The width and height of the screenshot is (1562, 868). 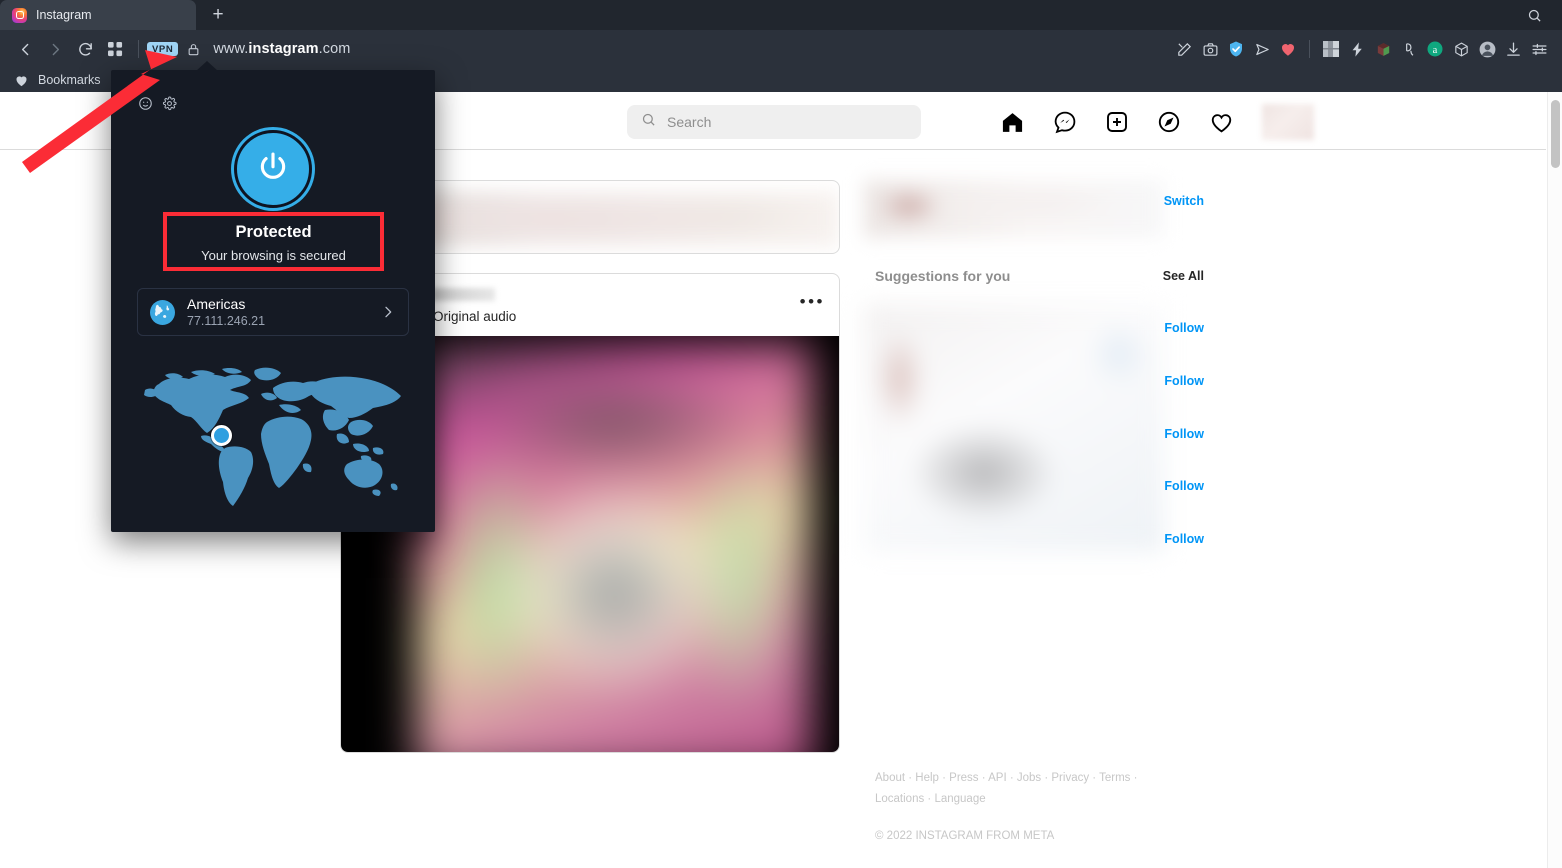 What do you see at coordinates (25, 49) in the screenshot?
I see `back-button` at bounding box center [25, 49].